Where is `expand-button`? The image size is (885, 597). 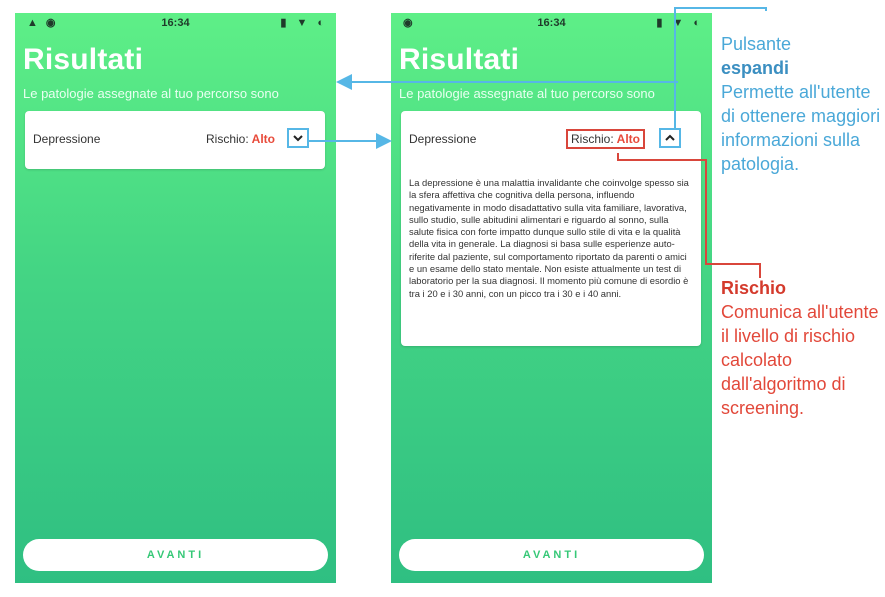
expand-button is located at coordinates (298, 138).